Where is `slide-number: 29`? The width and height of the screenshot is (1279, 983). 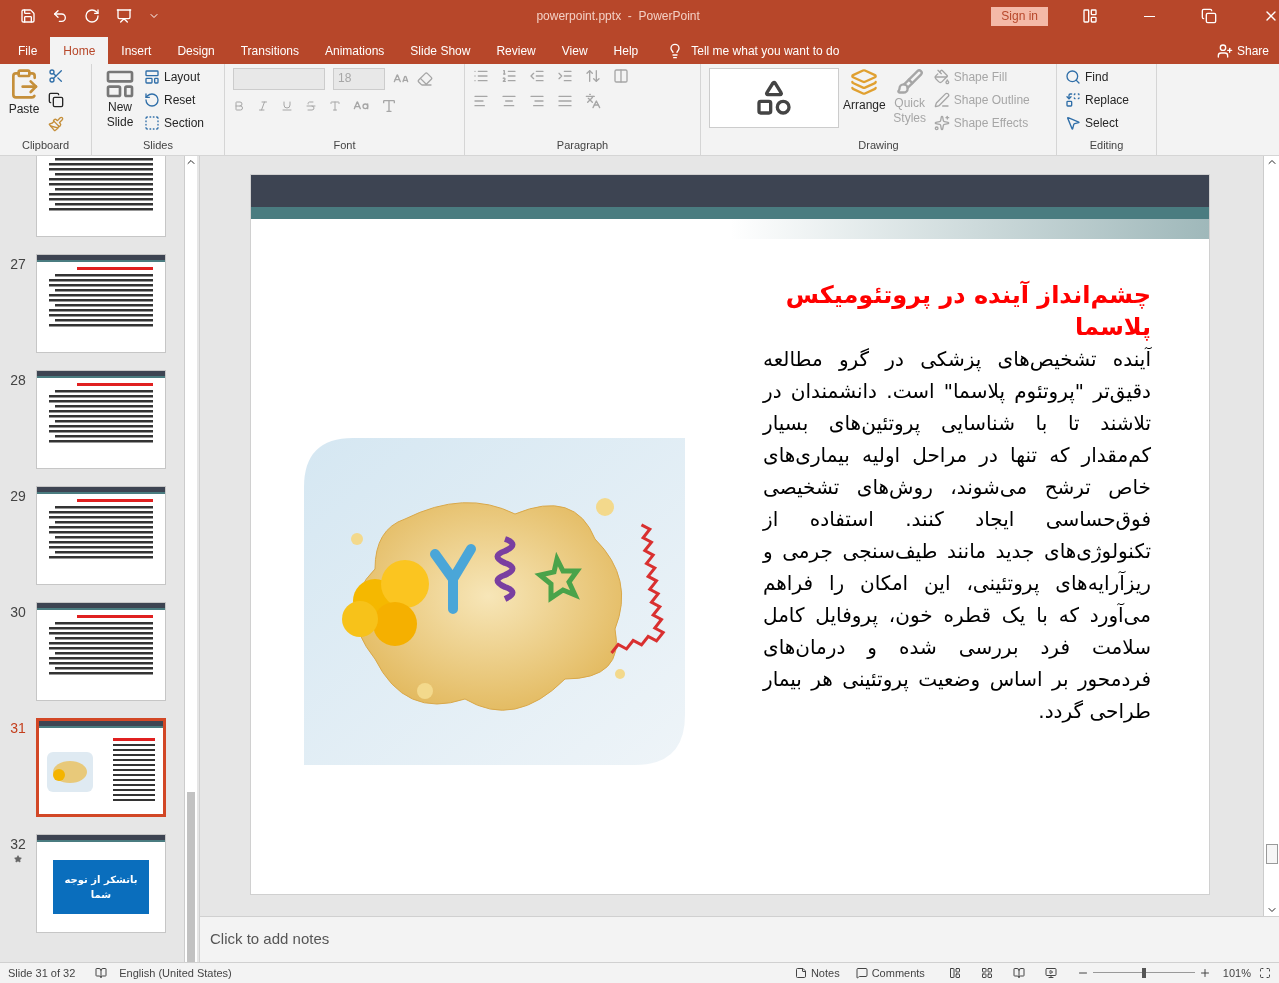
slide-number: 29 is located at coordinates (18, 496).